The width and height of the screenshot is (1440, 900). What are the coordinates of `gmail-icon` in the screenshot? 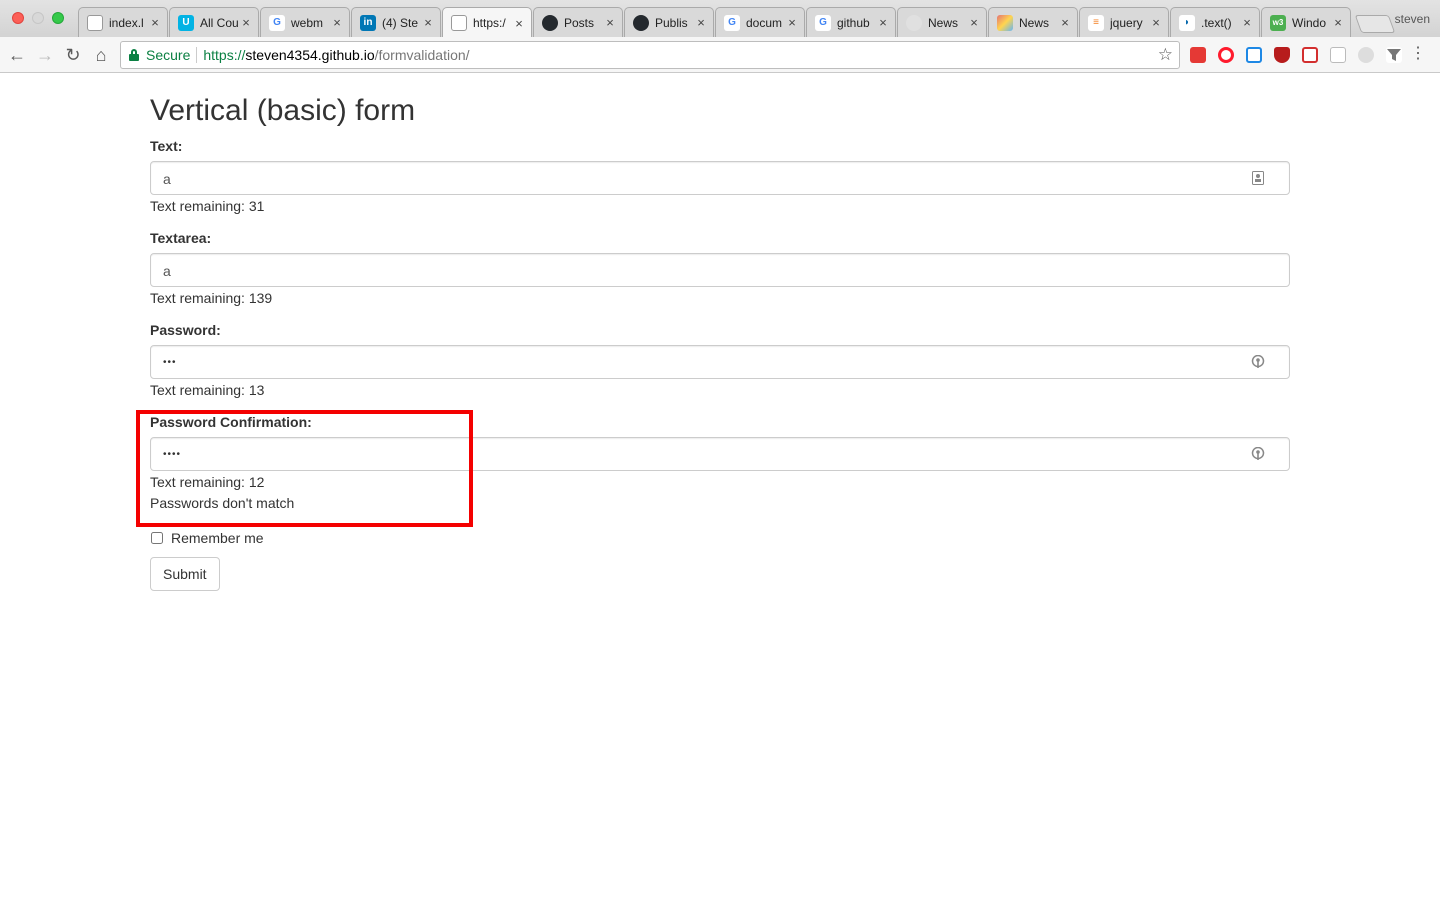 It's located at (1310, 55).